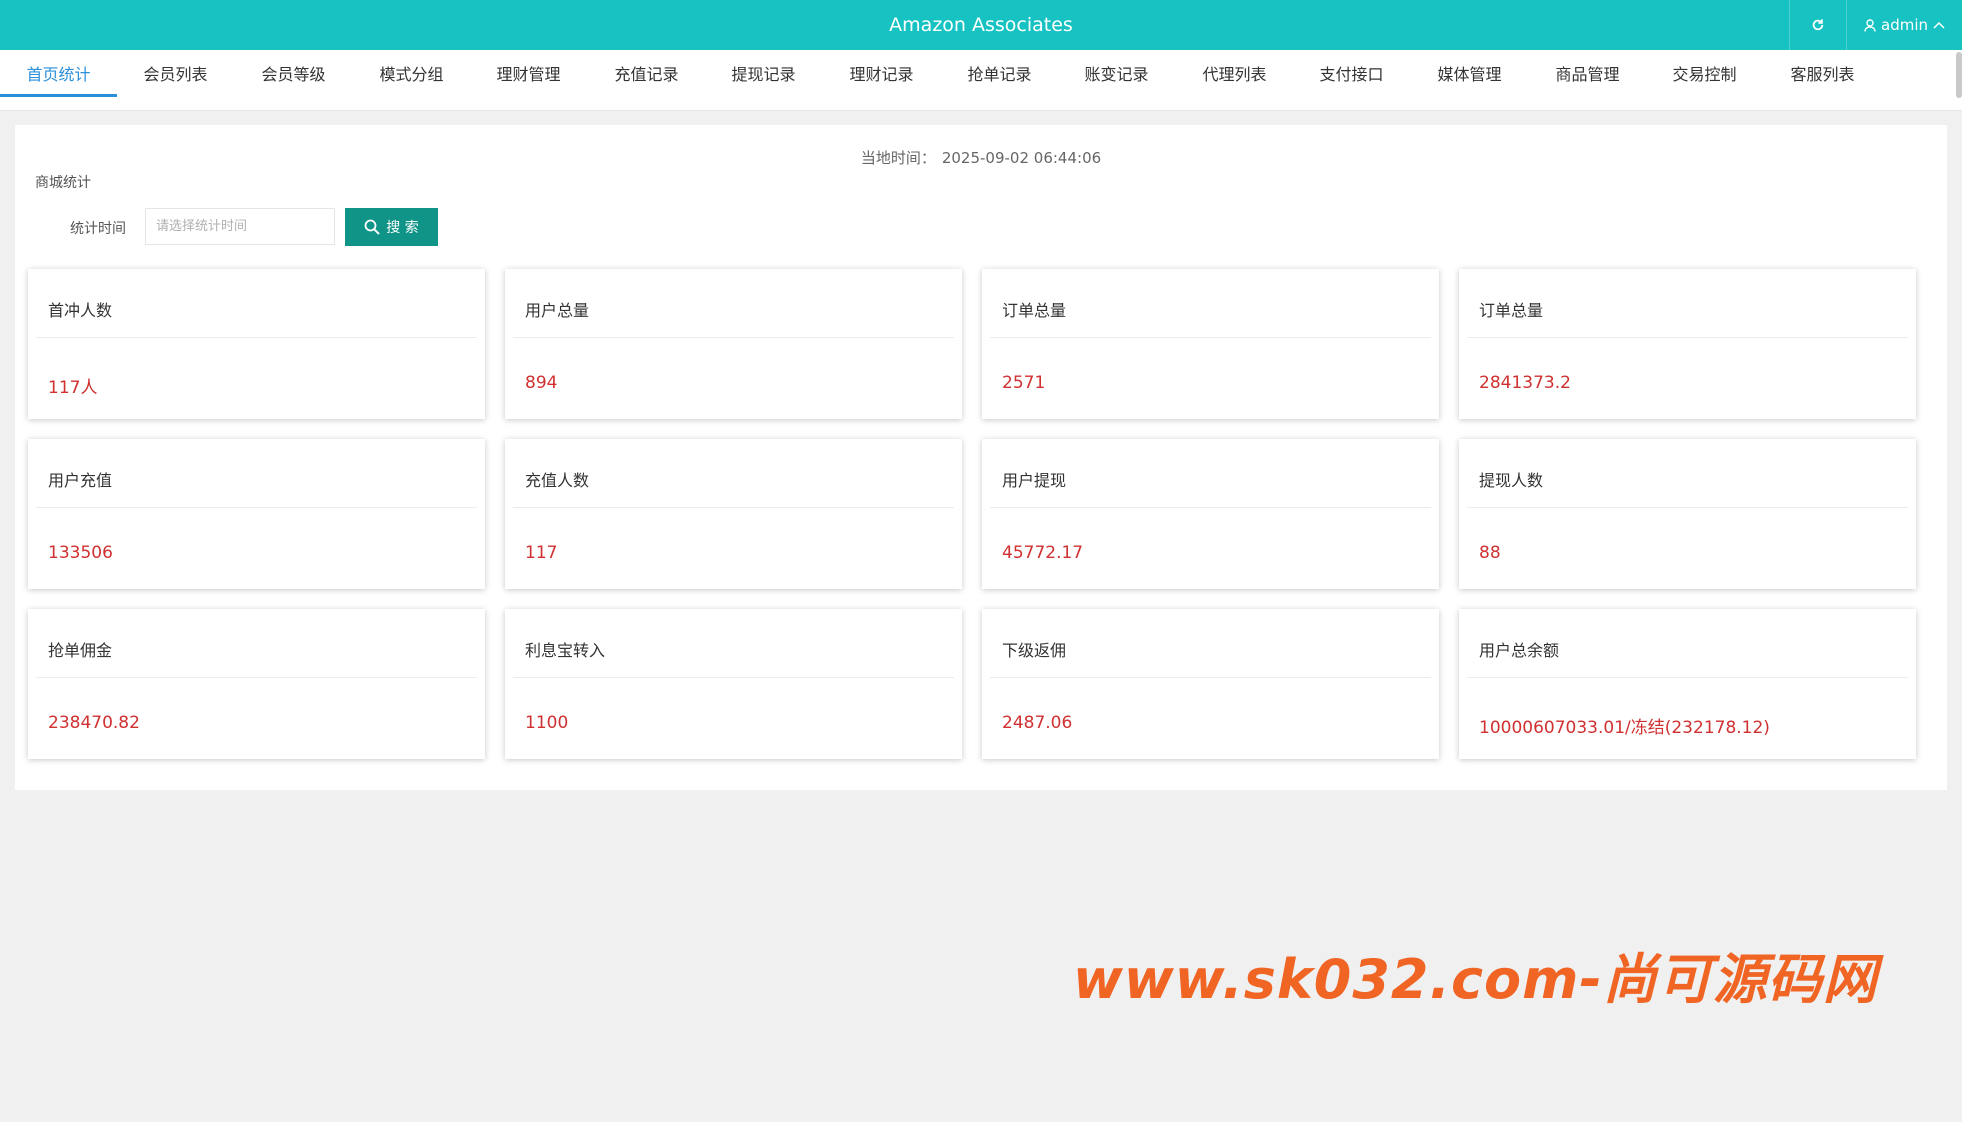 This screenshot has height=1122, width=1962. Describe the element at coordinates (256, 514) in the screenshot. I see `stat-card-user-recharge: 用户充值 133506` at that location.